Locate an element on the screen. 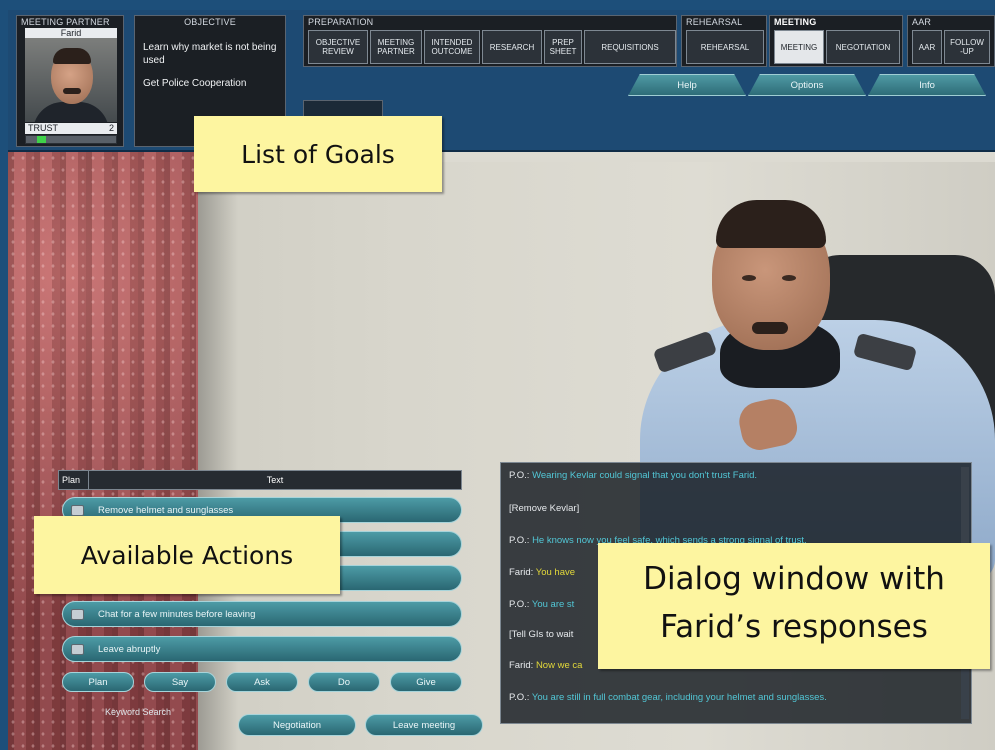 The image size is (995, 750). verb-buttons: Plan Say Ask Do Give is located at coordinates (262, 682).